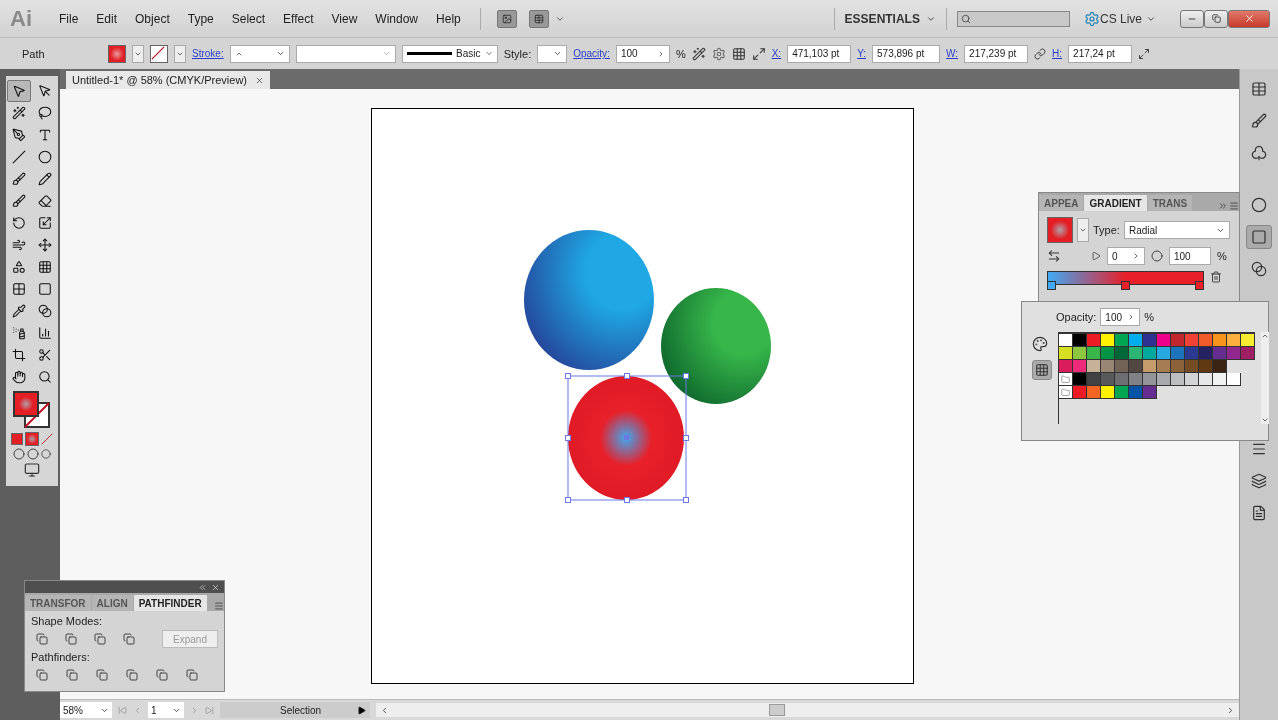  Describe the element at coordinates (152, 18) in the screenshot. I see `menu-item: Object` at that location.